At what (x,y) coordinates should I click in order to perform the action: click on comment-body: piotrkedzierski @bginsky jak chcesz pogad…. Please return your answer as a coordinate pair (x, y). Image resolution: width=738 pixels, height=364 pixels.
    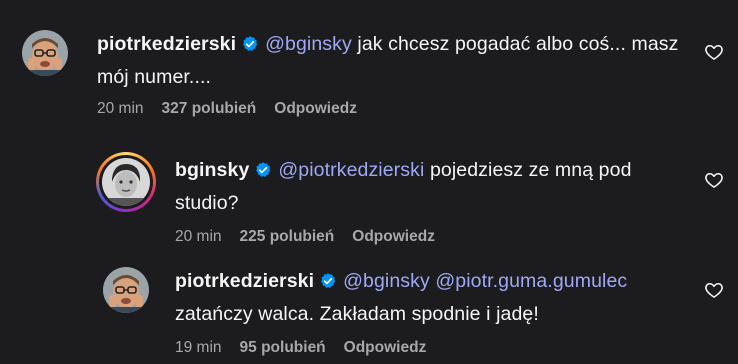
    Looking at the image, I should click on (392, 60).